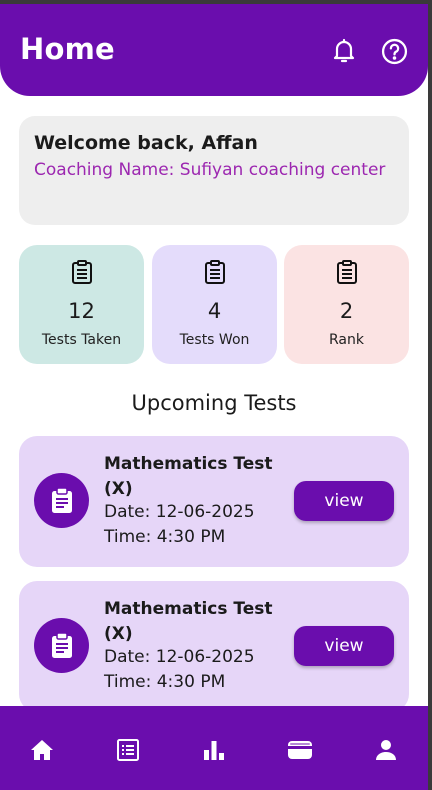 The image size is (432, 790). I want to click on stat-label: Tests Taken, so click(81, 340).